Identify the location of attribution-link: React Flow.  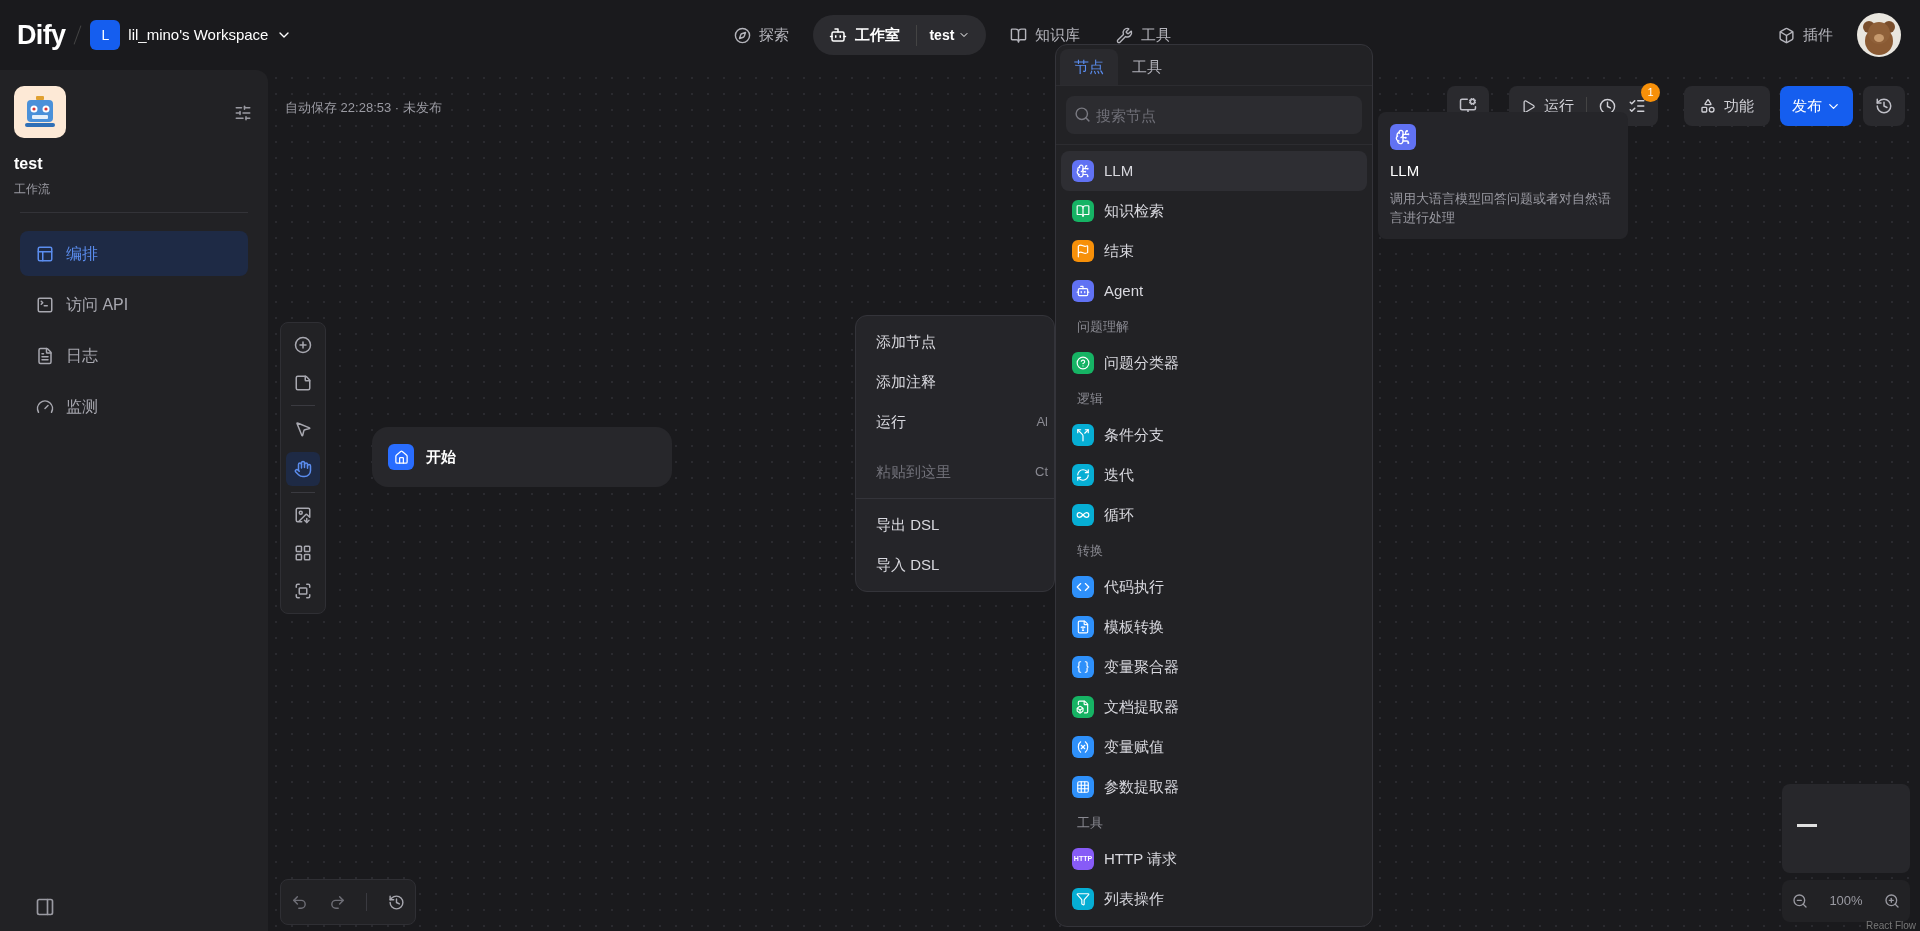
(1891, 924).